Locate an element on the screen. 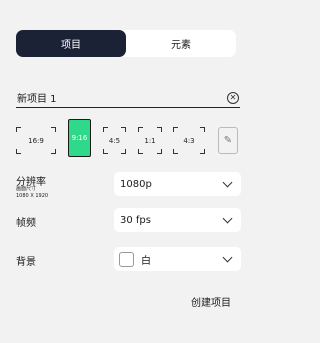 The image size is (320, 343). ratio-label: 4:3 is located at coordinates (189, 140).